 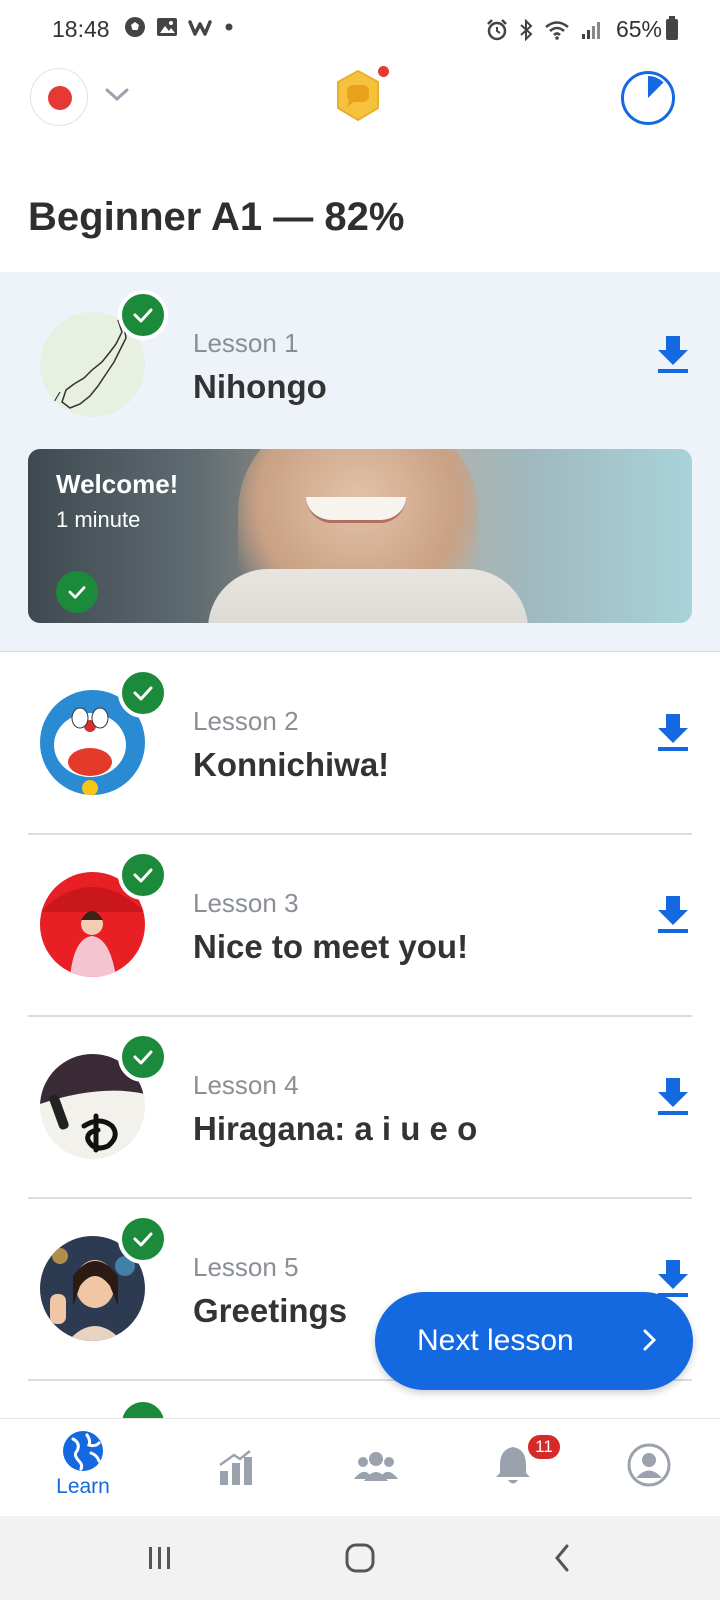 I want to click on welcome-title: Welcome!, so click(x=117, y=484).